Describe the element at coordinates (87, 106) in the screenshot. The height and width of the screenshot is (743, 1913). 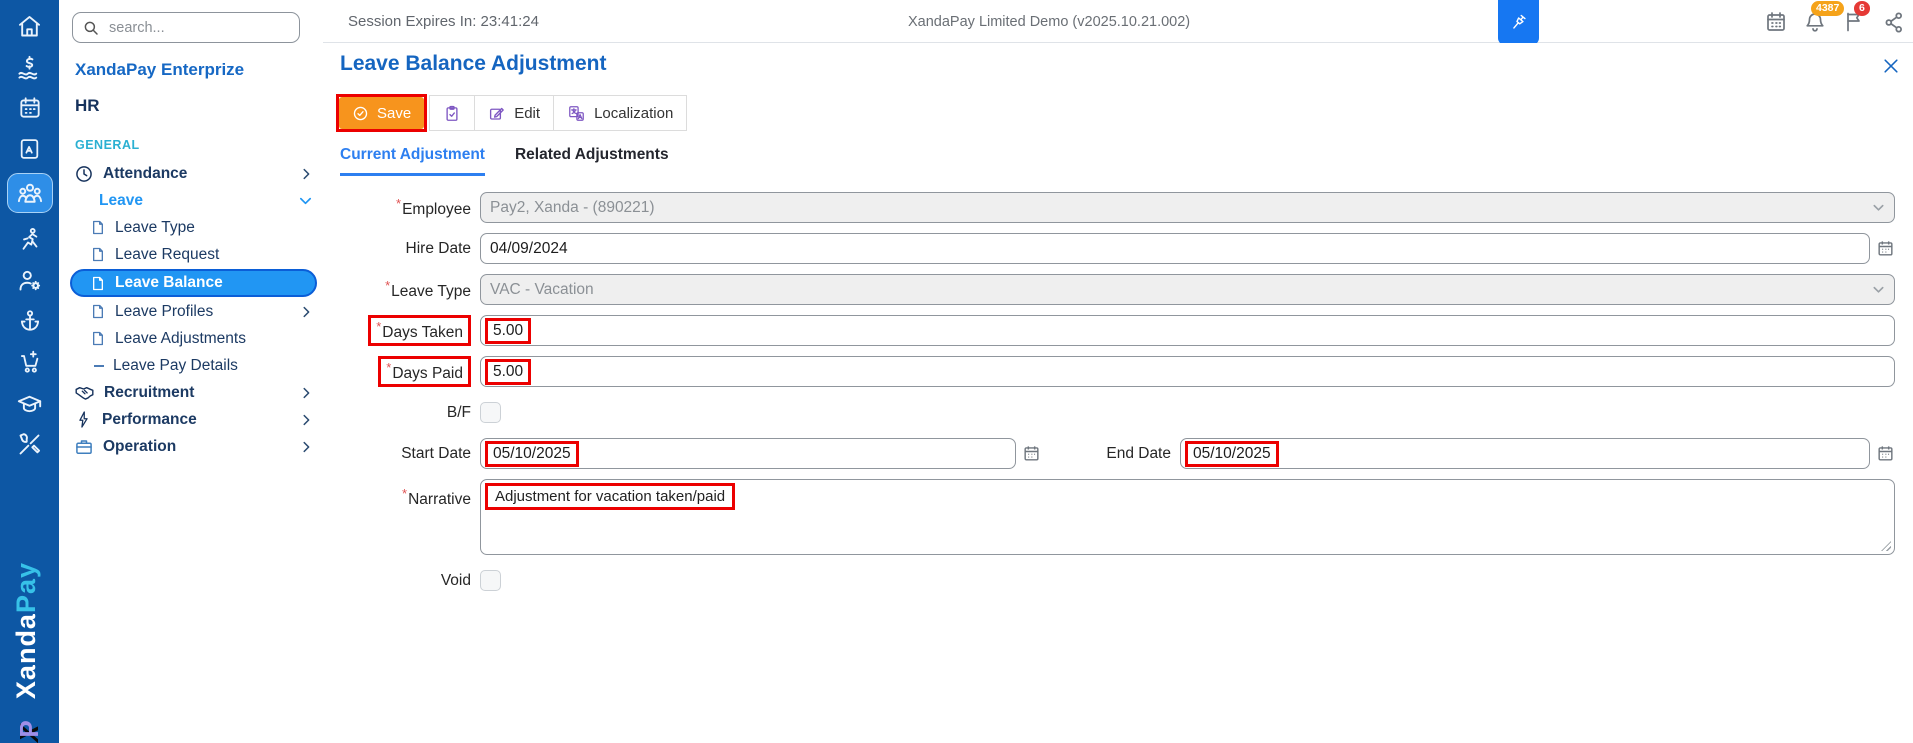
I see `module-hr: HR` at that location.